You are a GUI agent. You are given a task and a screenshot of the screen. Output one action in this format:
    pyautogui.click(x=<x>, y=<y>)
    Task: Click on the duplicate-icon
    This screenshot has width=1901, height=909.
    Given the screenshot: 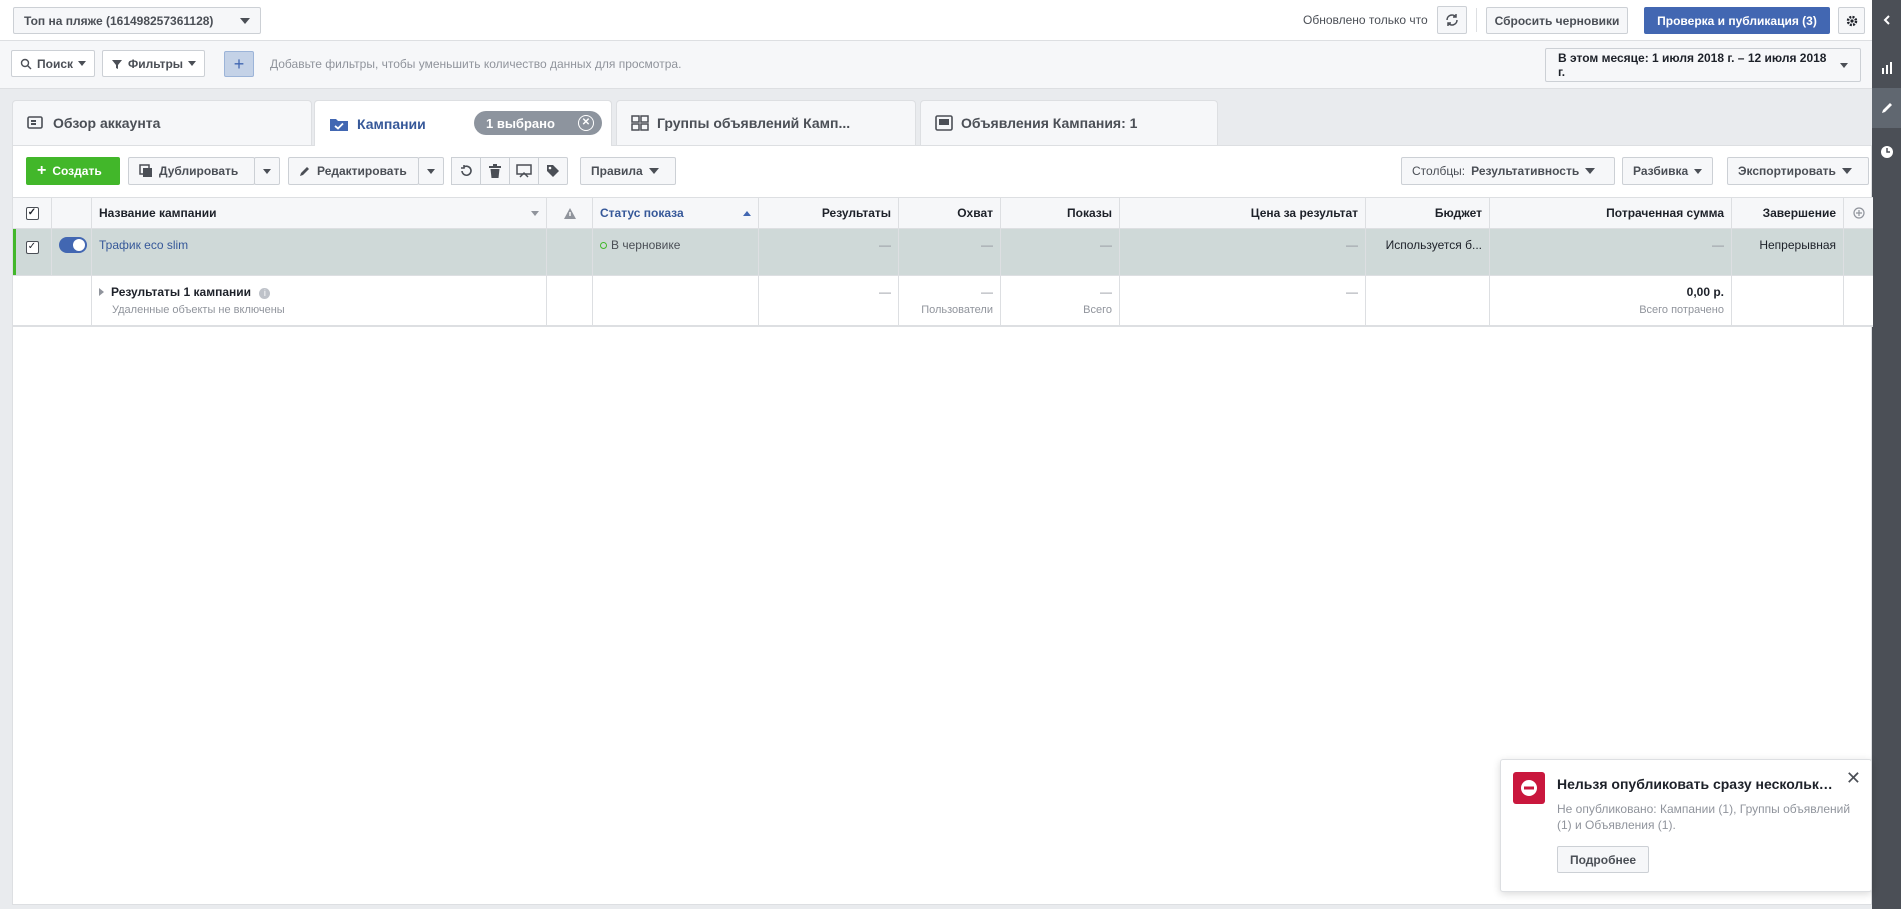 What is the action you would take?
    pyautogui.click(x=145, y=170)
    